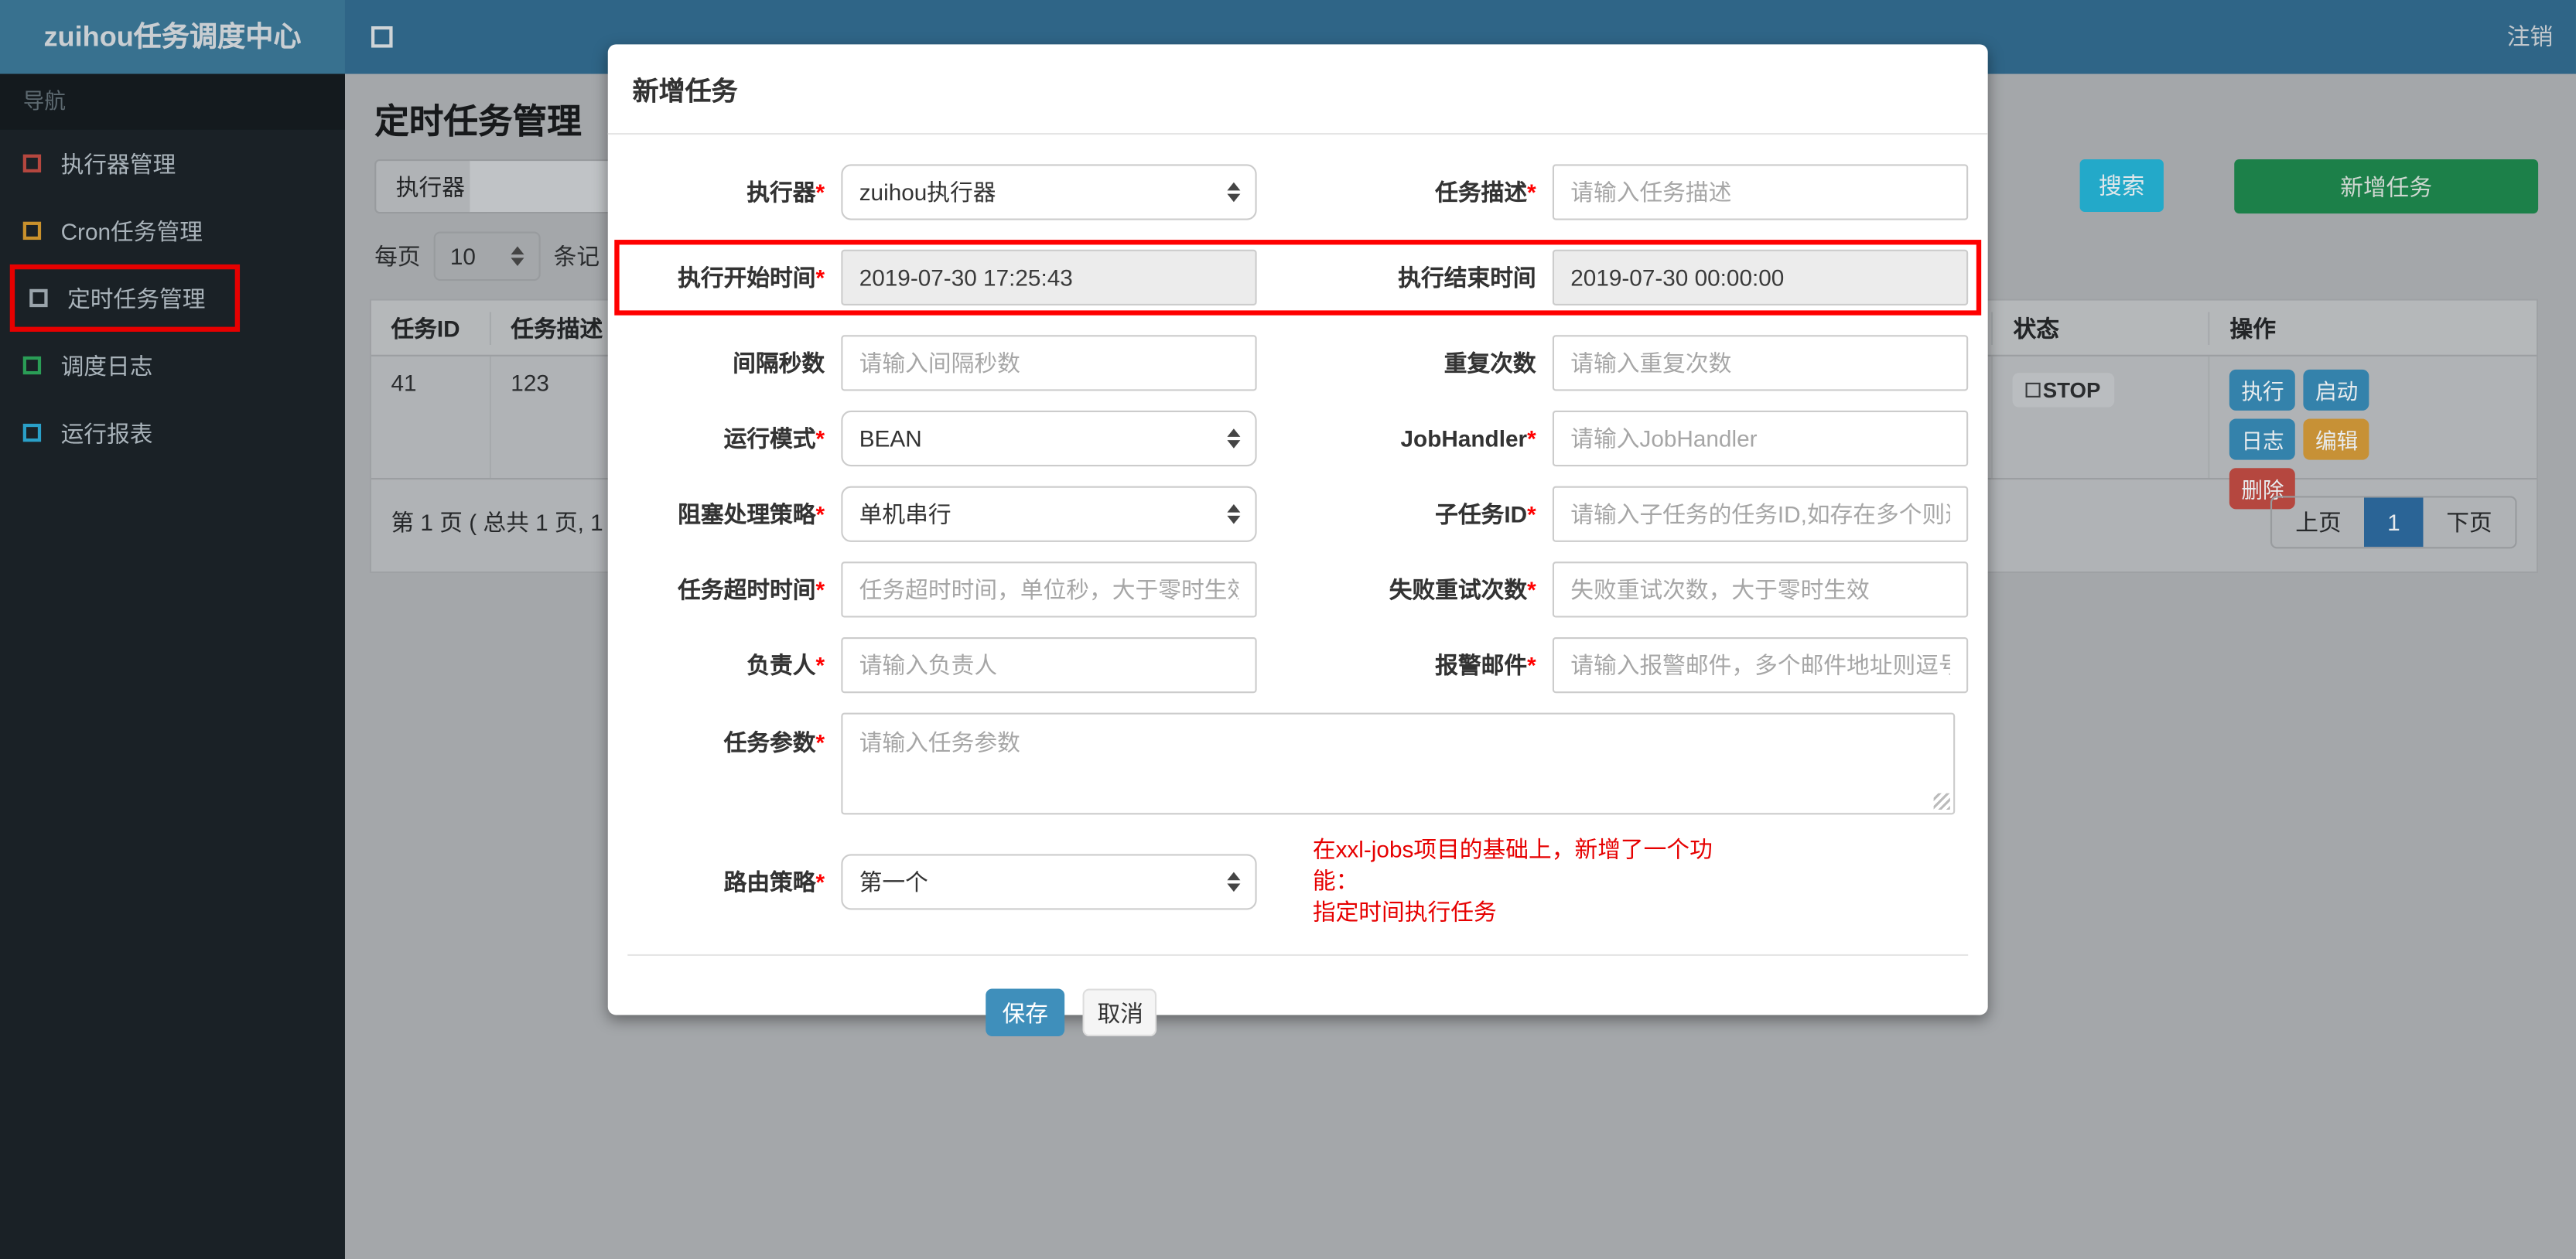  Describe the element at coordinates (136, 299) in the screenshot. I see `sidebar-item-label: 定时任务管理` at that location.